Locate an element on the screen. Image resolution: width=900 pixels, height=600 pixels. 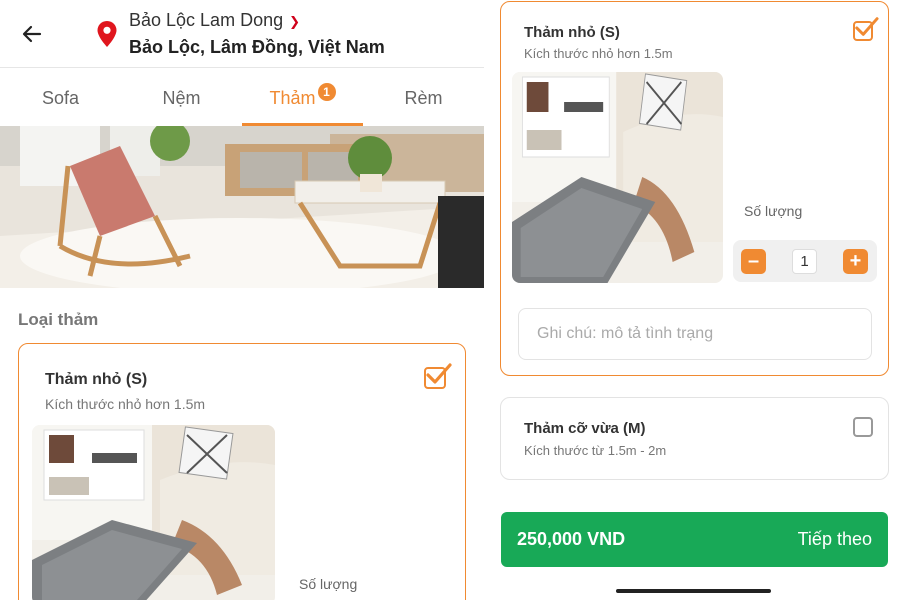
next-label: Tiếp theo is located at coordinates (834, 539).